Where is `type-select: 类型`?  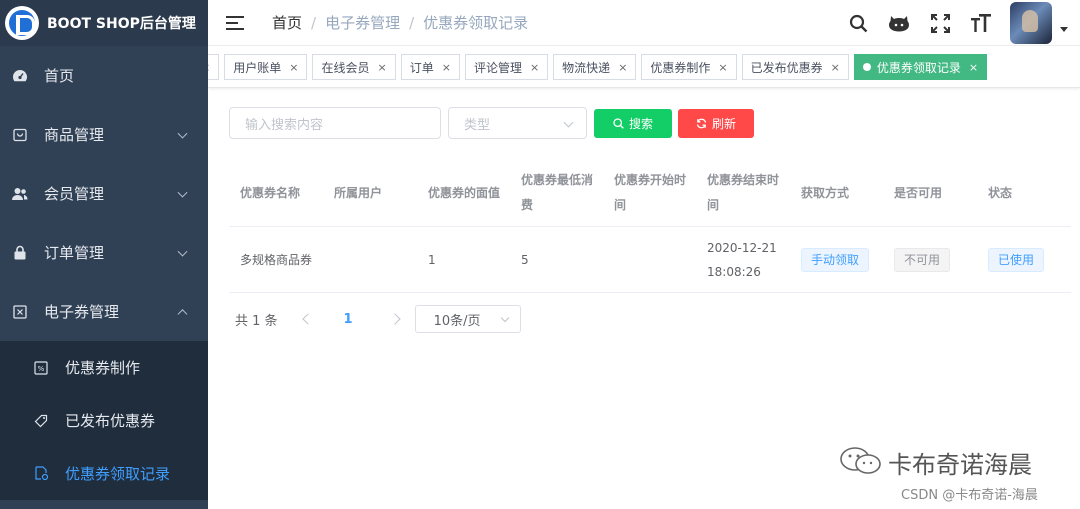 type-select: 类型 is located at coordinates (517, 123).